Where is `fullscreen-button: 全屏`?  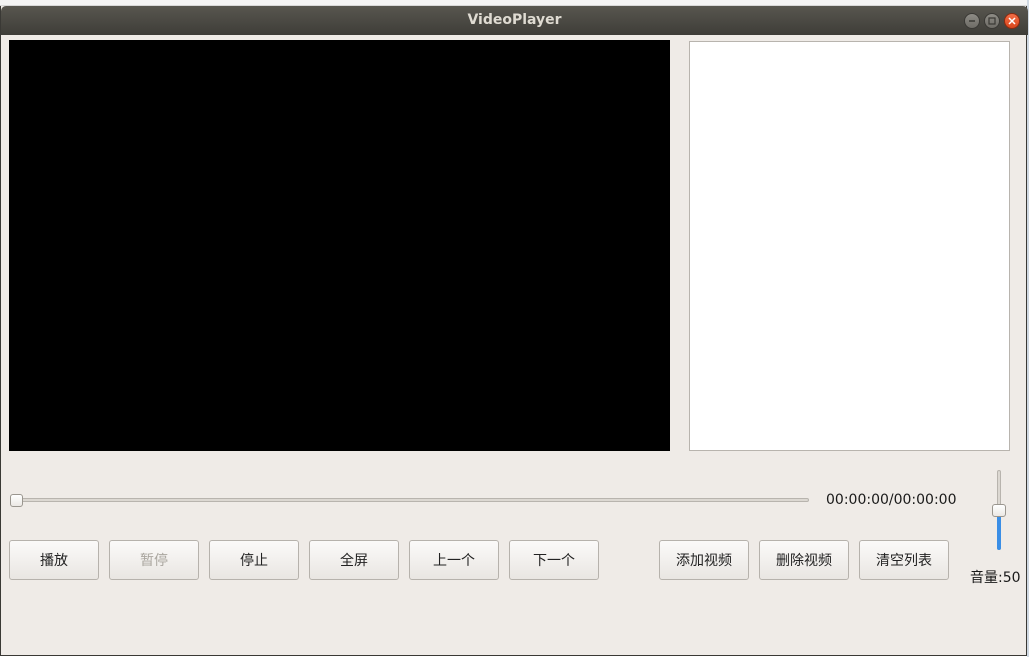 fullscreen-button: 全屏 is located at coordinates (354, 560).